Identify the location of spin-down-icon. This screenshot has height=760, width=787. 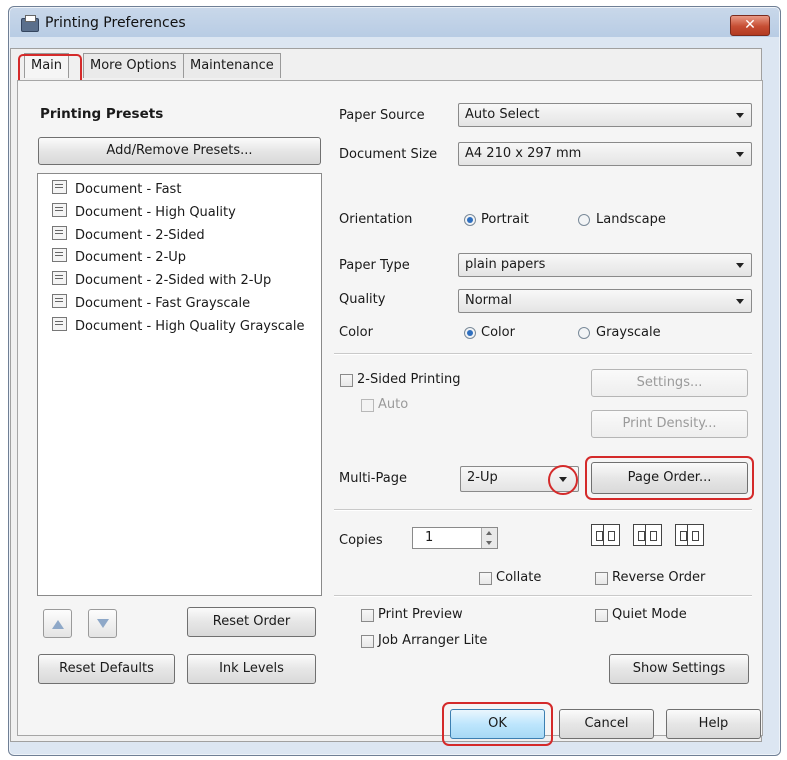
(489, 543).